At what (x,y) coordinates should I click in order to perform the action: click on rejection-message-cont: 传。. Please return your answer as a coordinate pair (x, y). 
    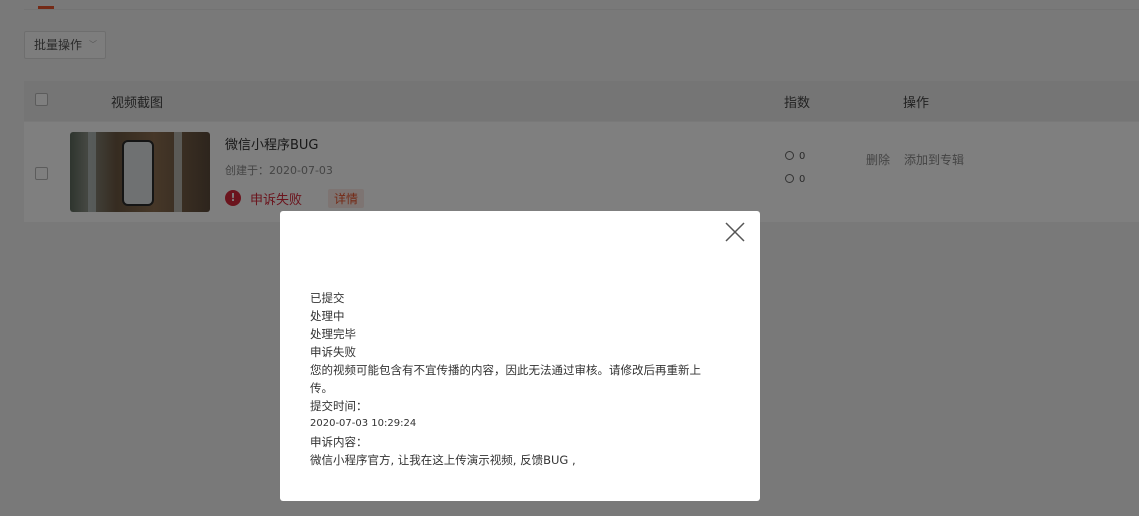
    Looking at the image, I should click on (321, 388).